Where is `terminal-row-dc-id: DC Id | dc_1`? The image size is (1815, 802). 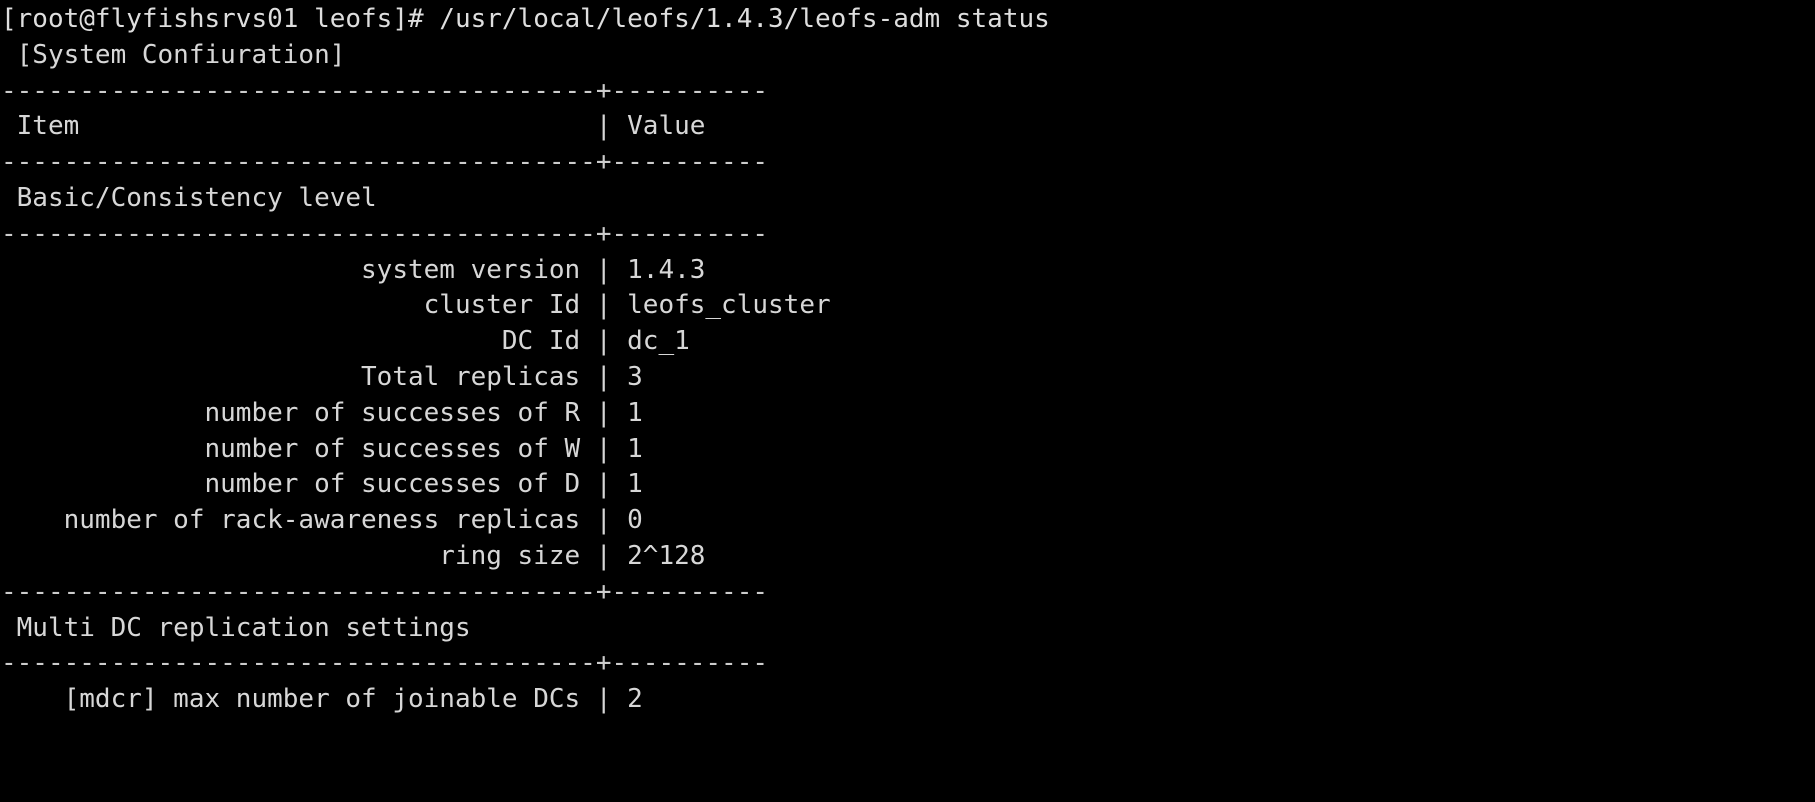 terminal-row-dc-id: DC Id | dc_1 is located at coordinates (345, 341).